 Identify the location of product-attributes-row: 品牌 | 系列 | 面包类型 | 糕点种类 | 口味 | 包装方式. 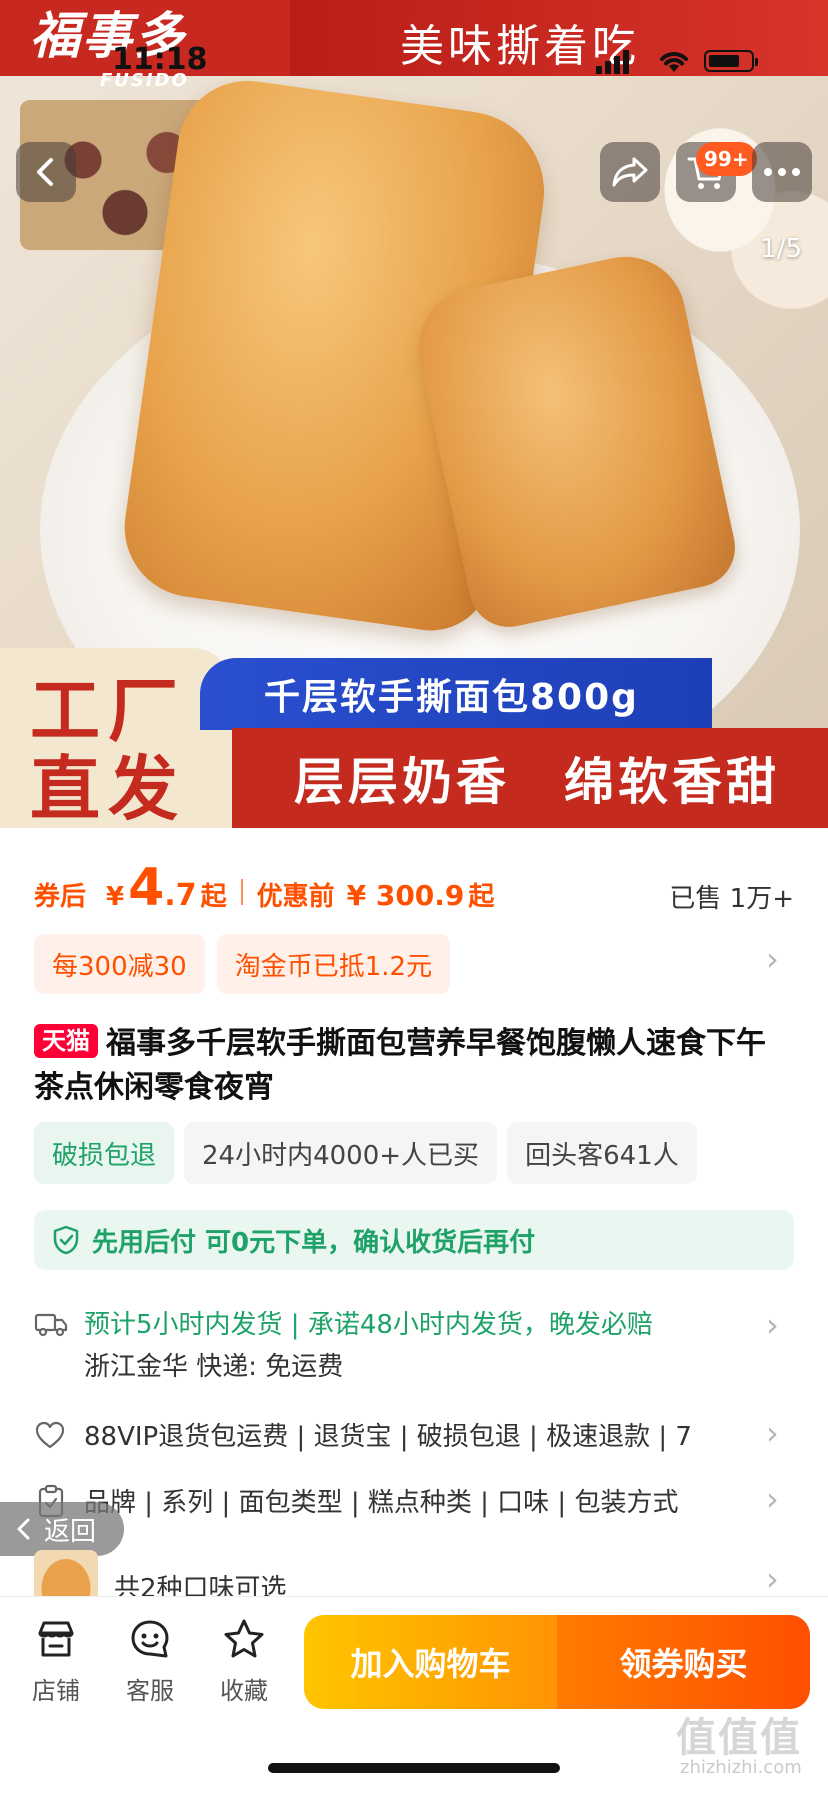
(414, 1502).